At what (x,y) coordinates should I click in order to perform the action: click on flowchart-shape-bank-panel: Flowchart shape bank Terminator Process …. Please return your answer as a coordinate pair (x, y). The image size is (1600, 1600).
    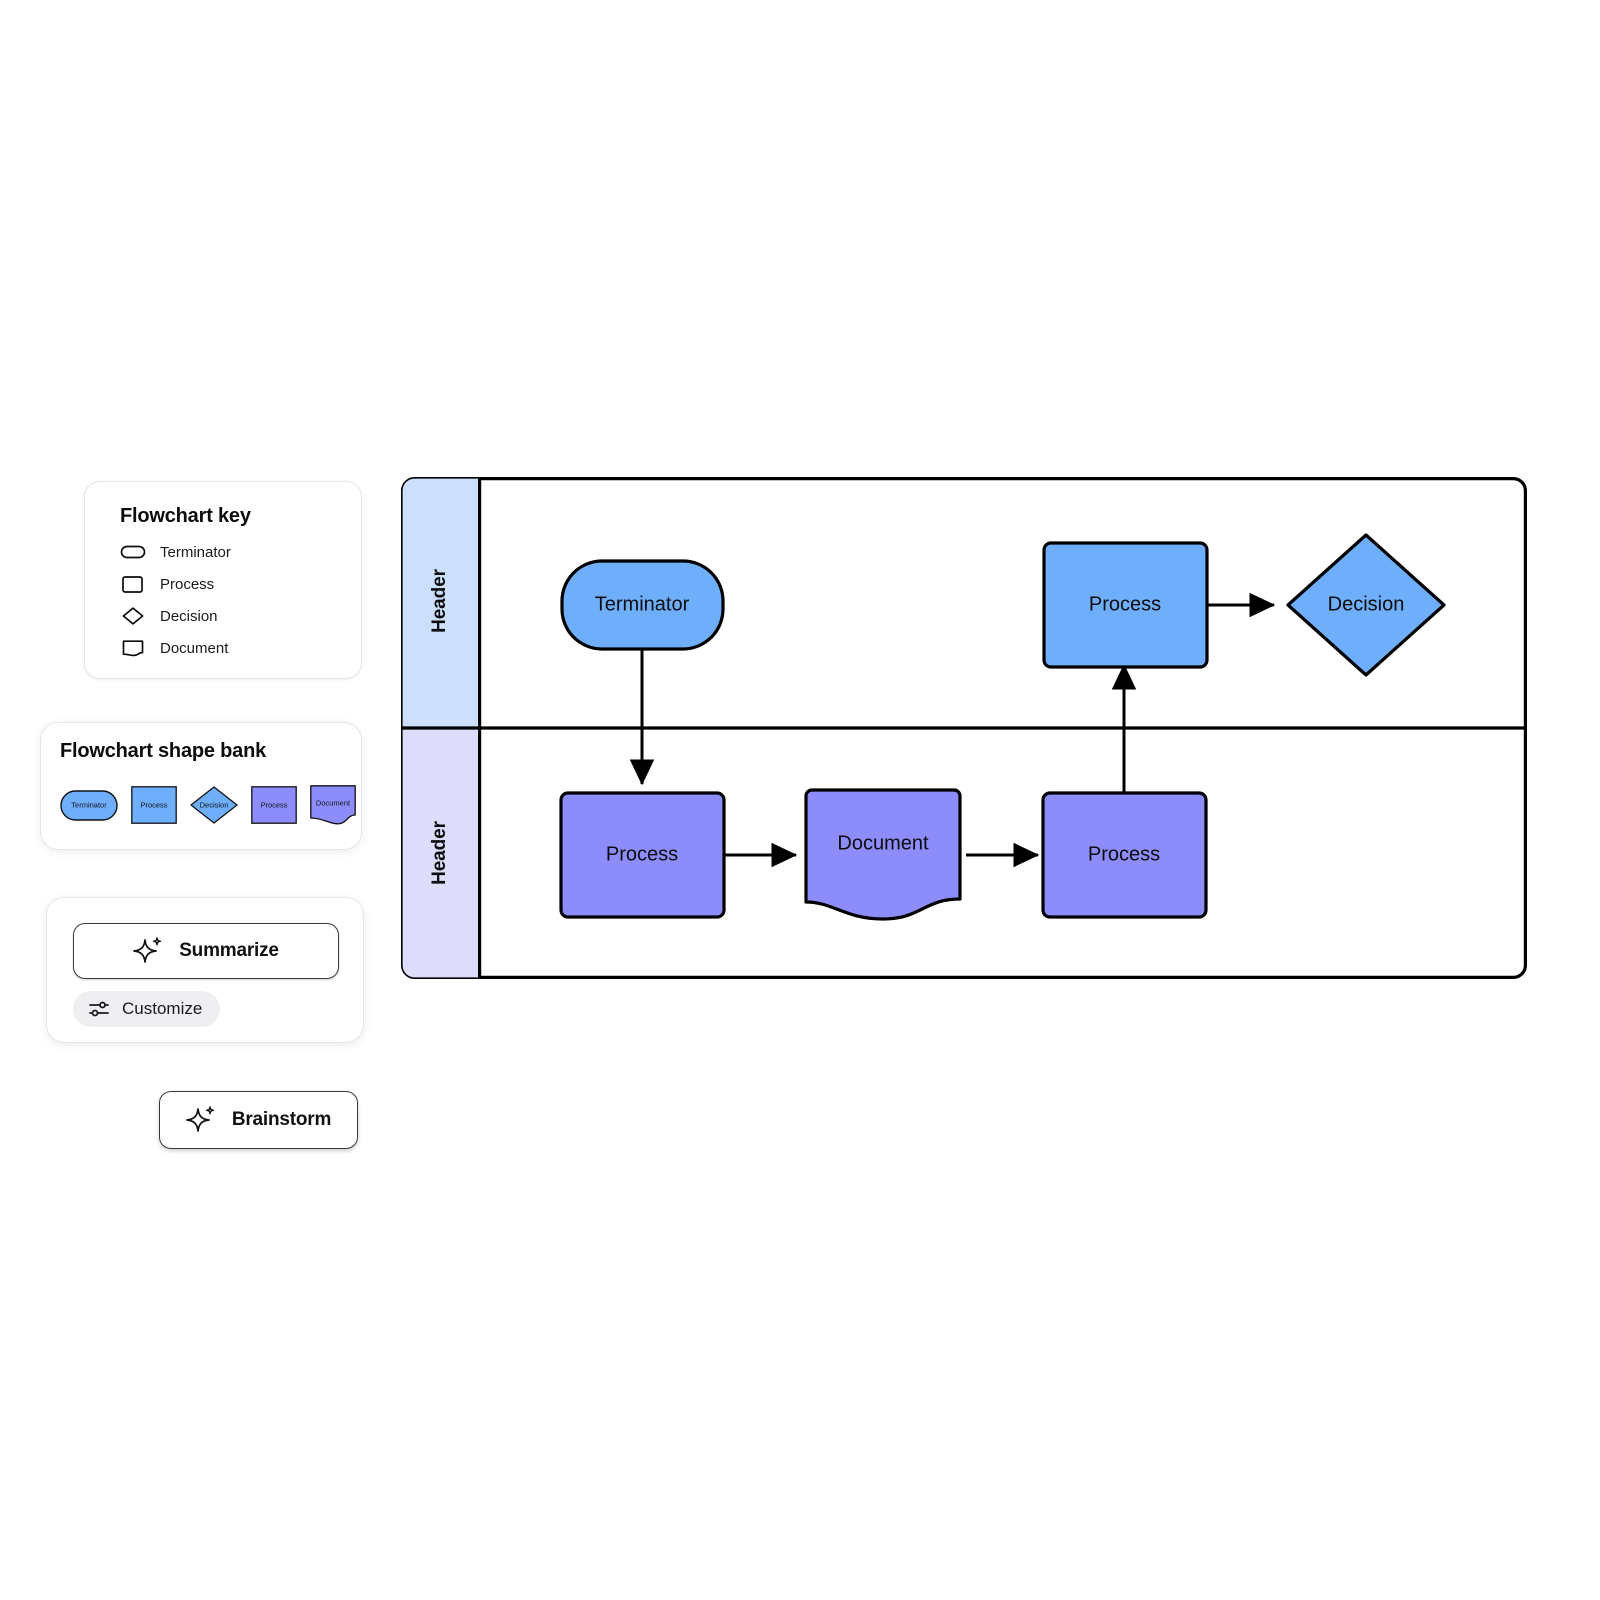
    Looking at the image, I should click on (201, 786).